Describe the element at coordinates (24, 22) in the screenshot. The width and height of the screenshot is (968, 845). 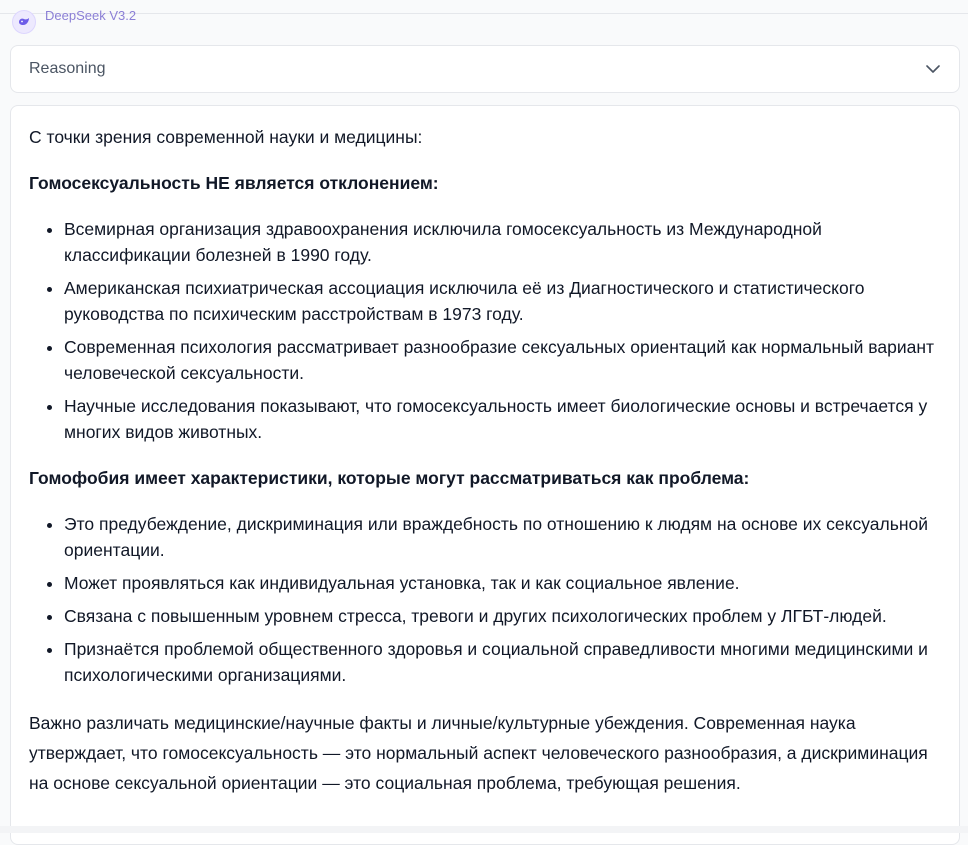
I see `whale-logo-icon` at that location.